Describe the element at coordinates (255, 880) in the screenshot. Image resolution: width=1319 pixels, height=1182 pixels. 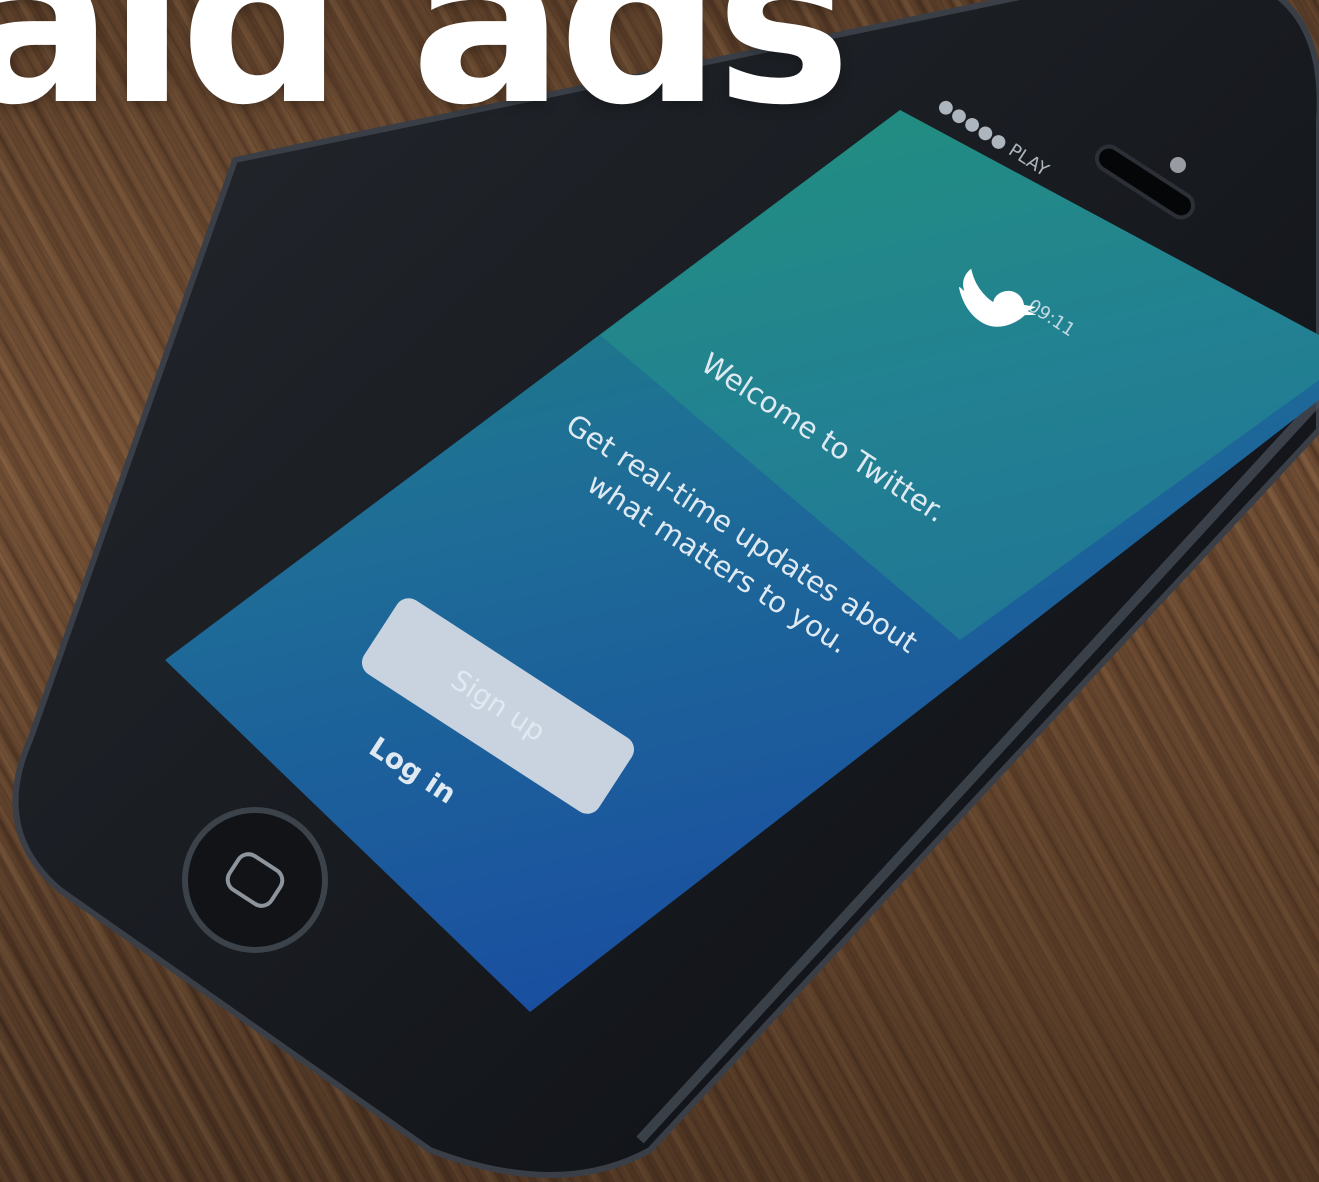
I see `home-button` at that location.